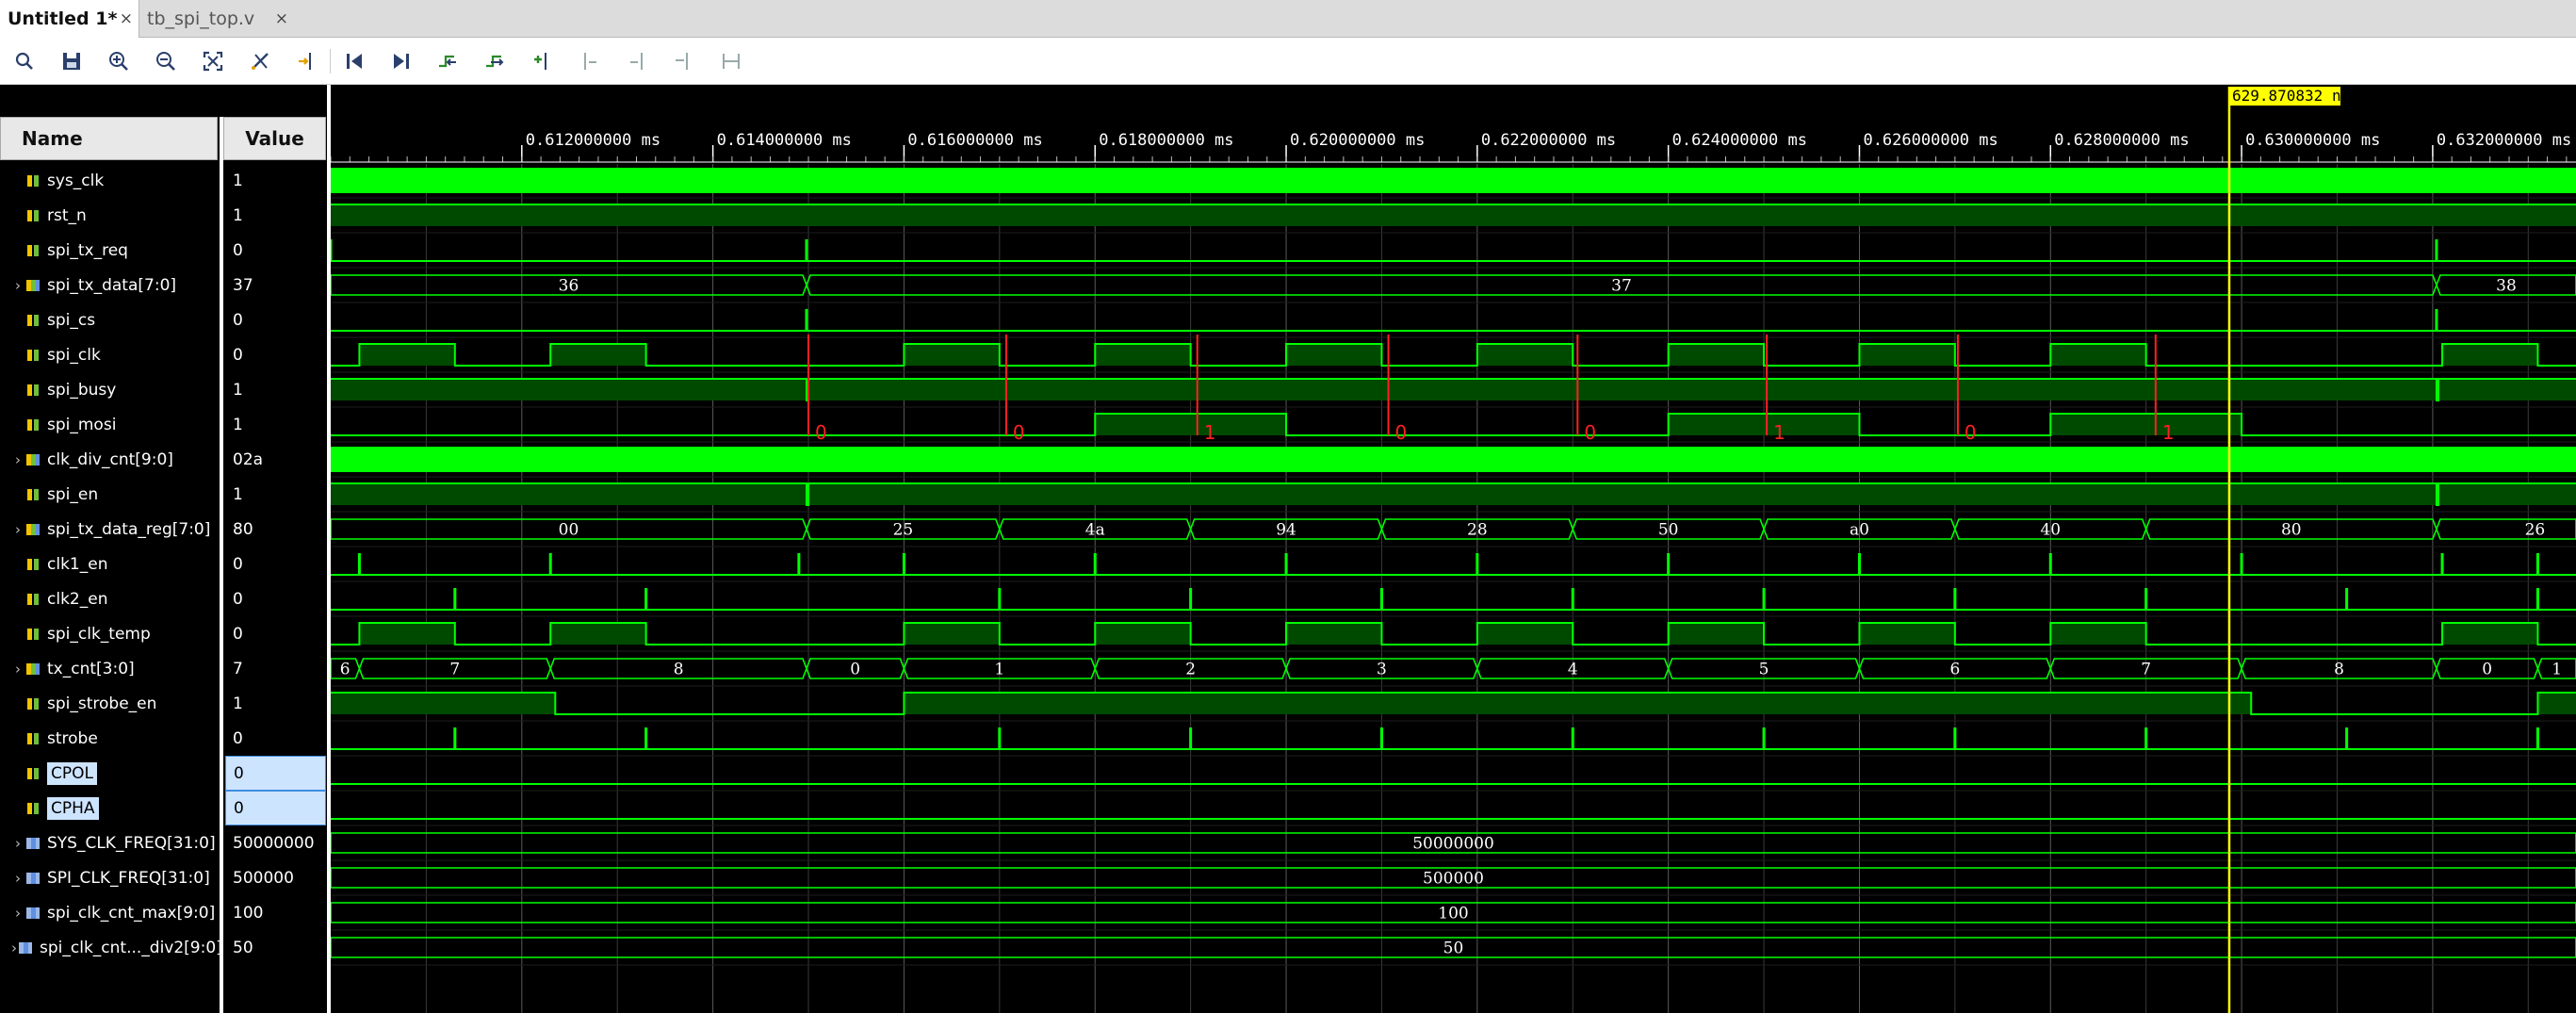 The height and width of the screenshot is (1013, 2576). What do you see at coordinates (1401, 432) in the screenshot?
I see `sample-value-label: 0` at bounding box center [1401, 432].